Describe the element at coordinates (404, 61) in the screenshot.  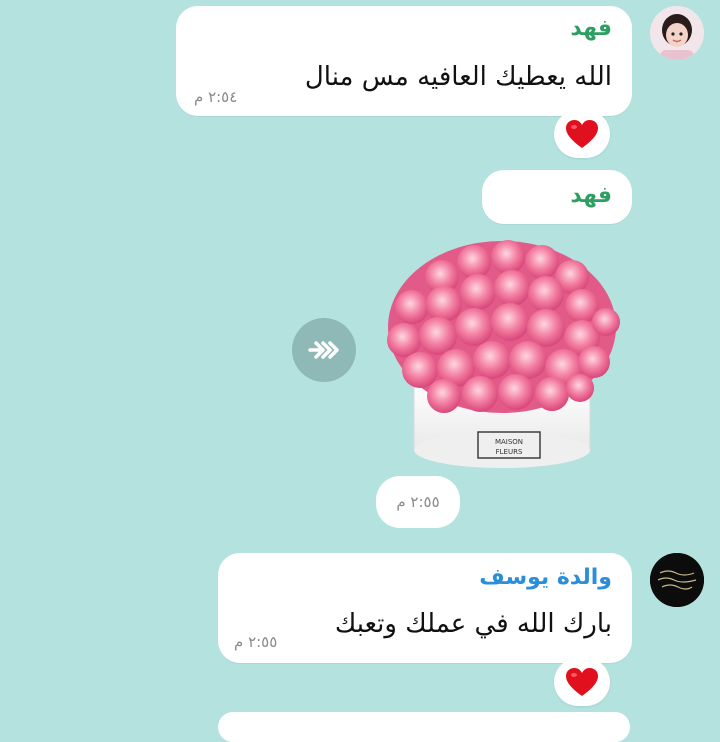
I see `message-bubble-1: فهد الله يعطيك العافيه مس منال ٢:٥٤ م` at that location.